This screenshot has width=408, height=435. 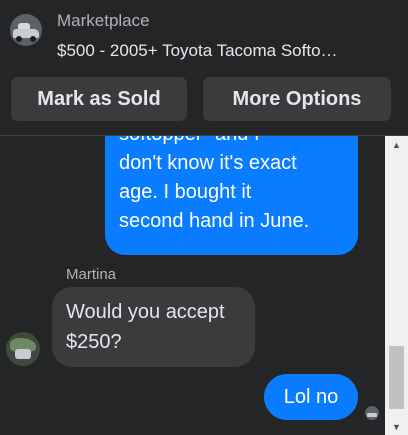 What do you see at coordinates (26, 30) in the screenshot?
I see `listing-thumbnail` at bounding box center [26, 30].